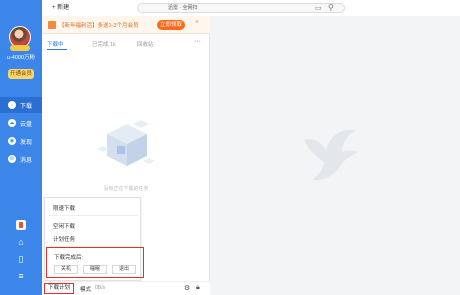 Image resolution: width=460 pixels, height=295 pixels. Describe the element at coordinates (241, 8) in the screenshot. I see `search-input: 迅雷 · 全网扫` at that location.